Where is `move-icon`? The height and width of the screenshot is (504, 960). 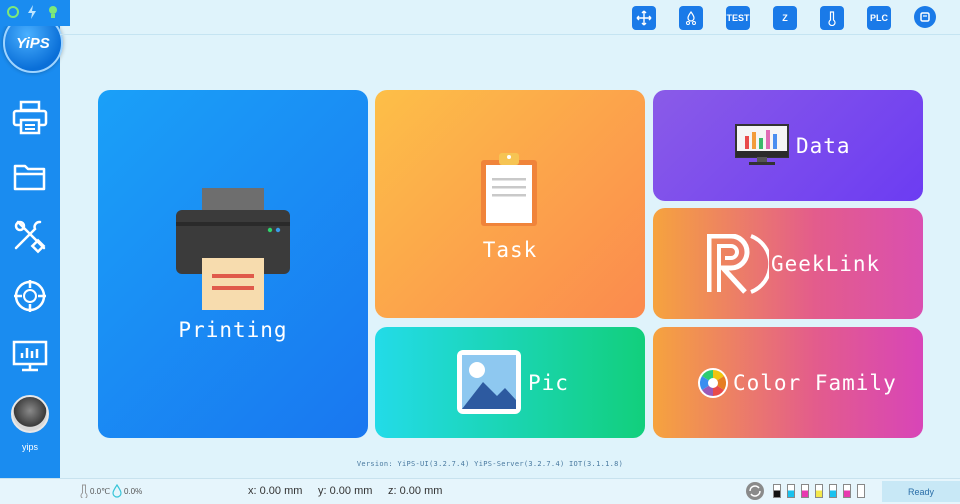
move-icon is located at coordinates (644, 18).